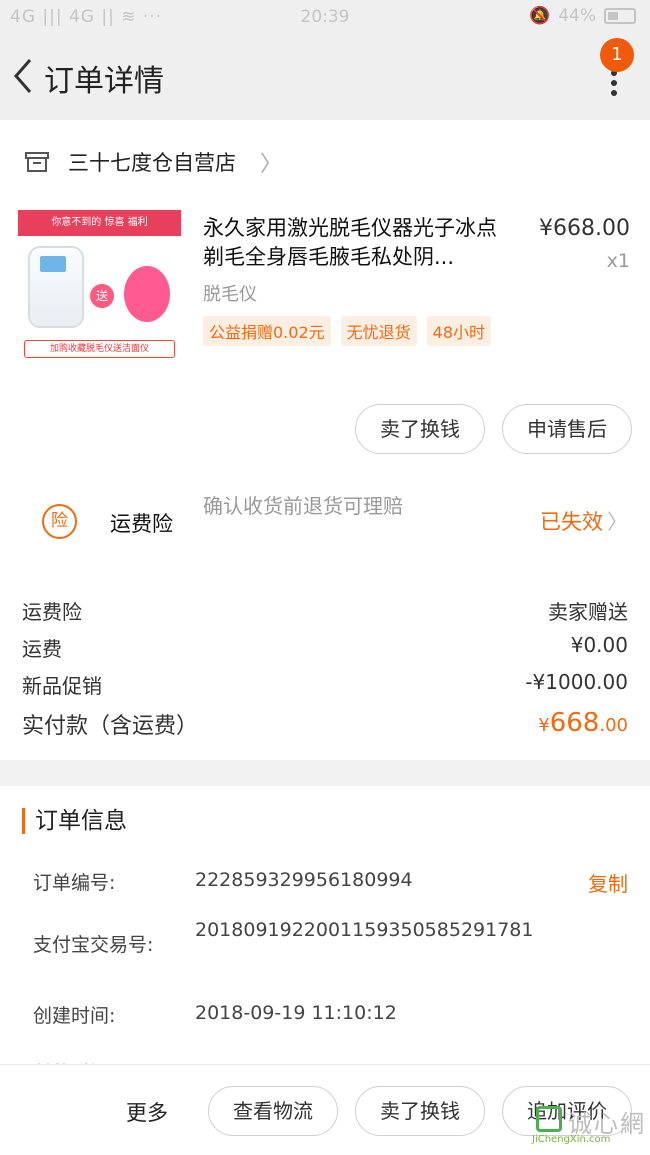  I want to click on order-no-label: 订单编号:, so click(74, 883).